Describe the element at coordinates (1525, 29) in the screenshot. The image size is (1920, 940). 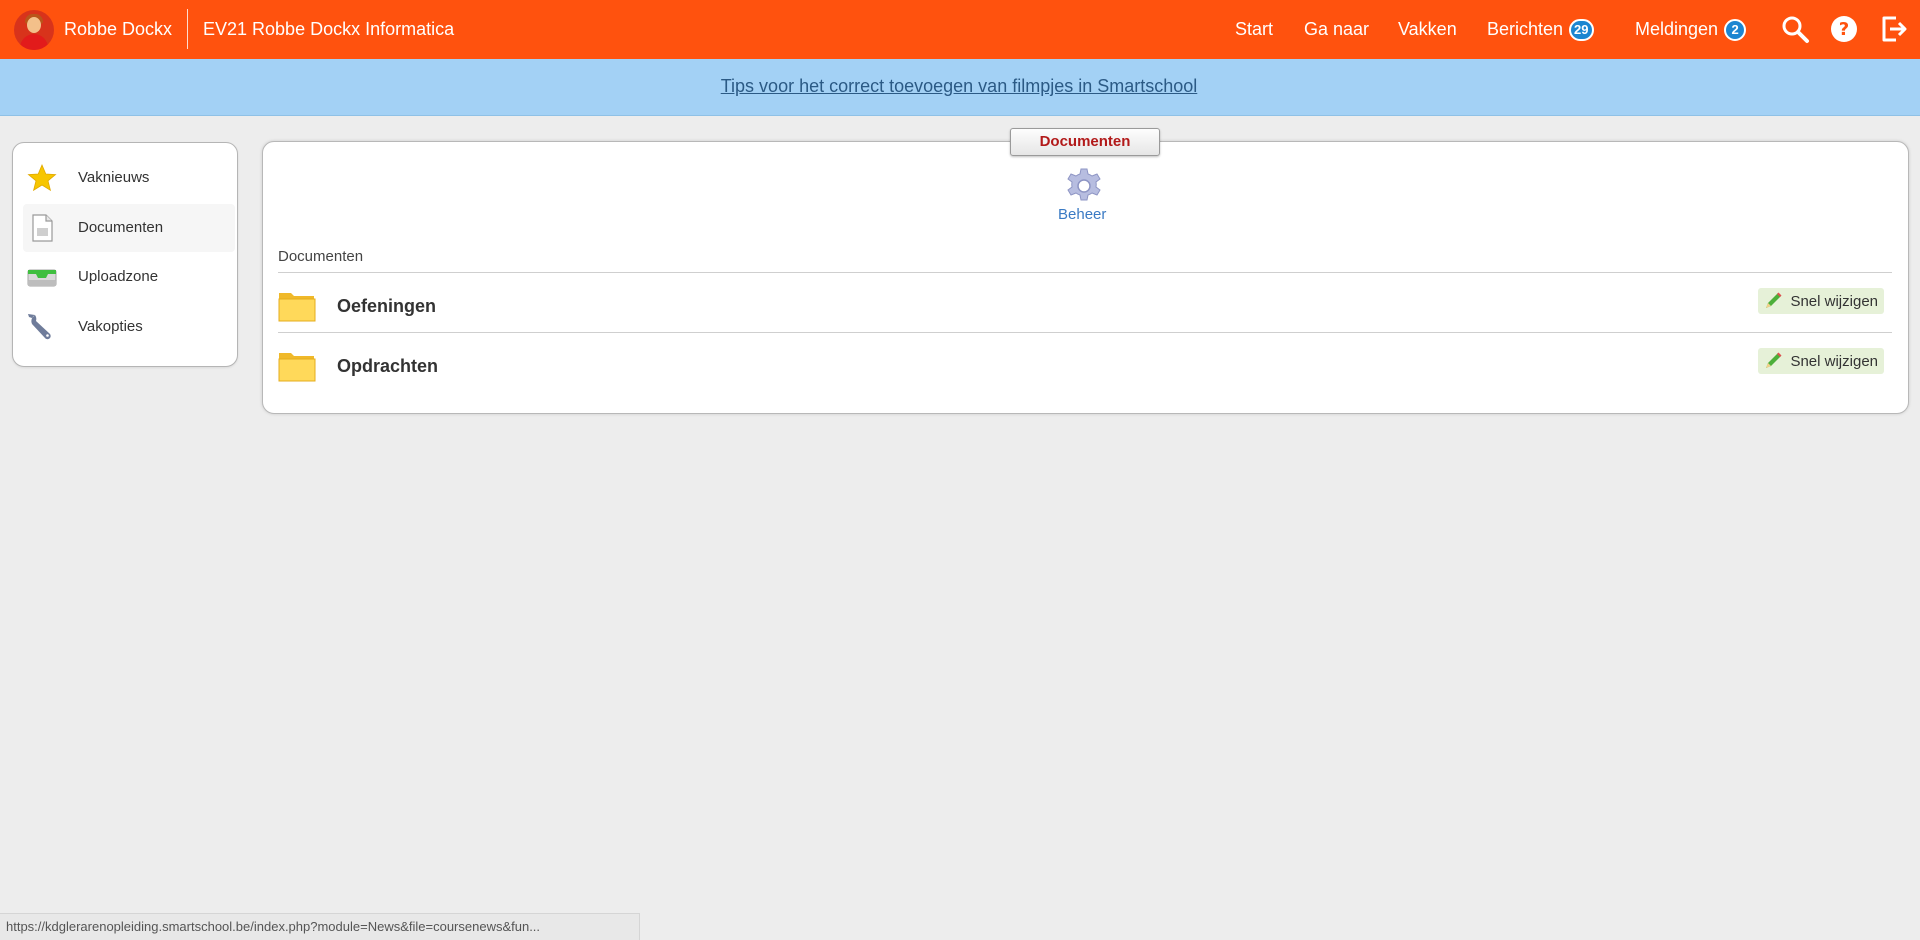
I see `nav-berichten-label: Berichten` at that location.